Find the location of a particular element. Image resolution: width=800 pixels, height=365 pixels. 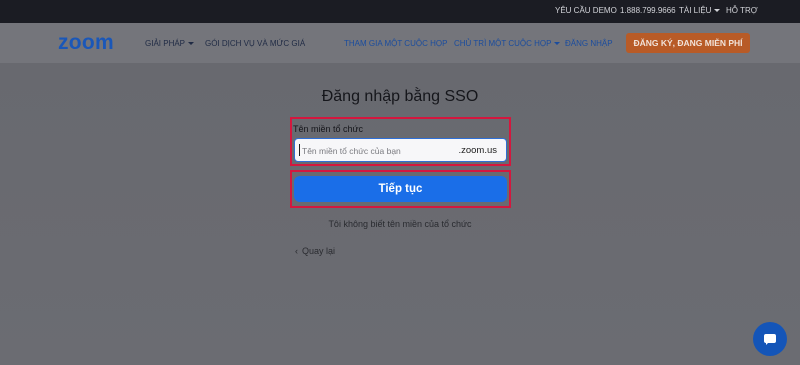

resources-menu: TÀI LIỆU is located at coordinates (700, 10).